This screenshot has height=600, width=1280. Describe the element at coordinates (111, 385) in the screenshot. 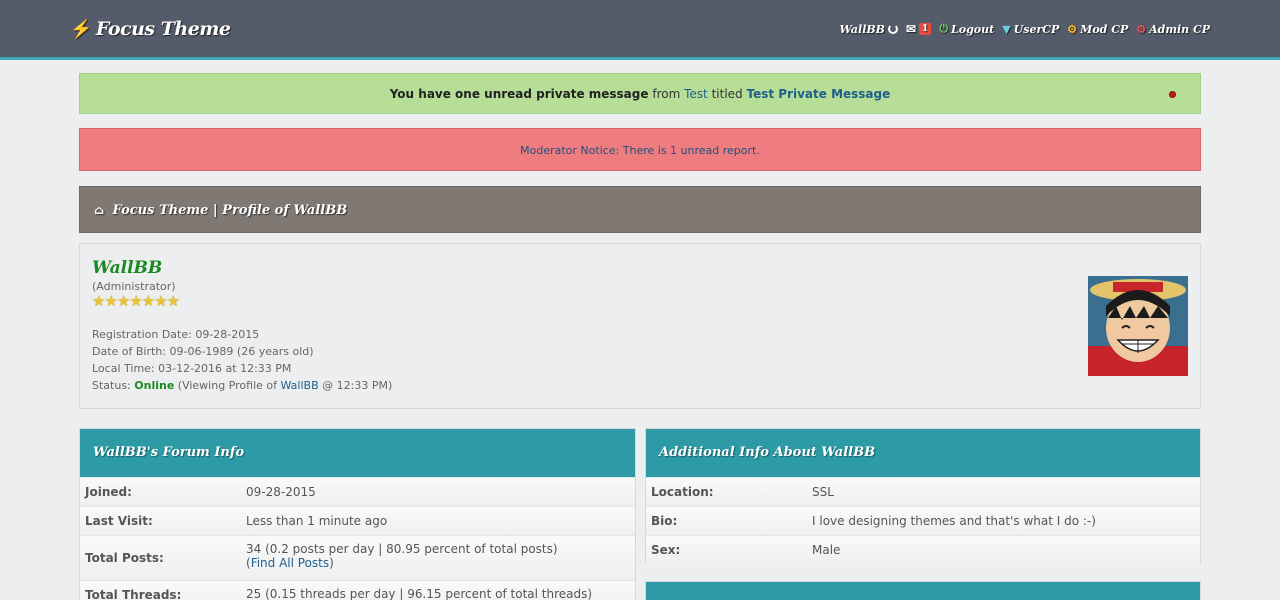

I see `status-label: Status:` at that location.